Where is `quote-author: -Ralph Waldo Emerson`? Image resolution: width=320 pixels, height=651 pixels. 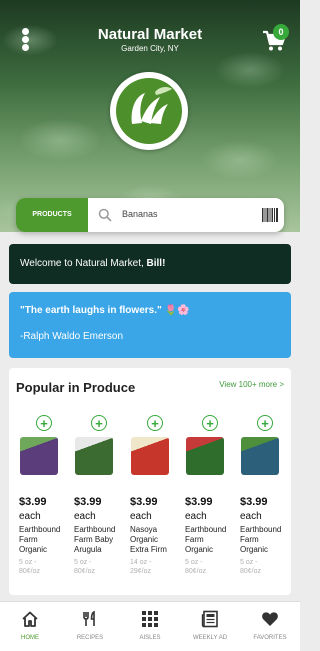 quote-author: -Ralph Waldo Emerson is located at coordinates (72, 336).